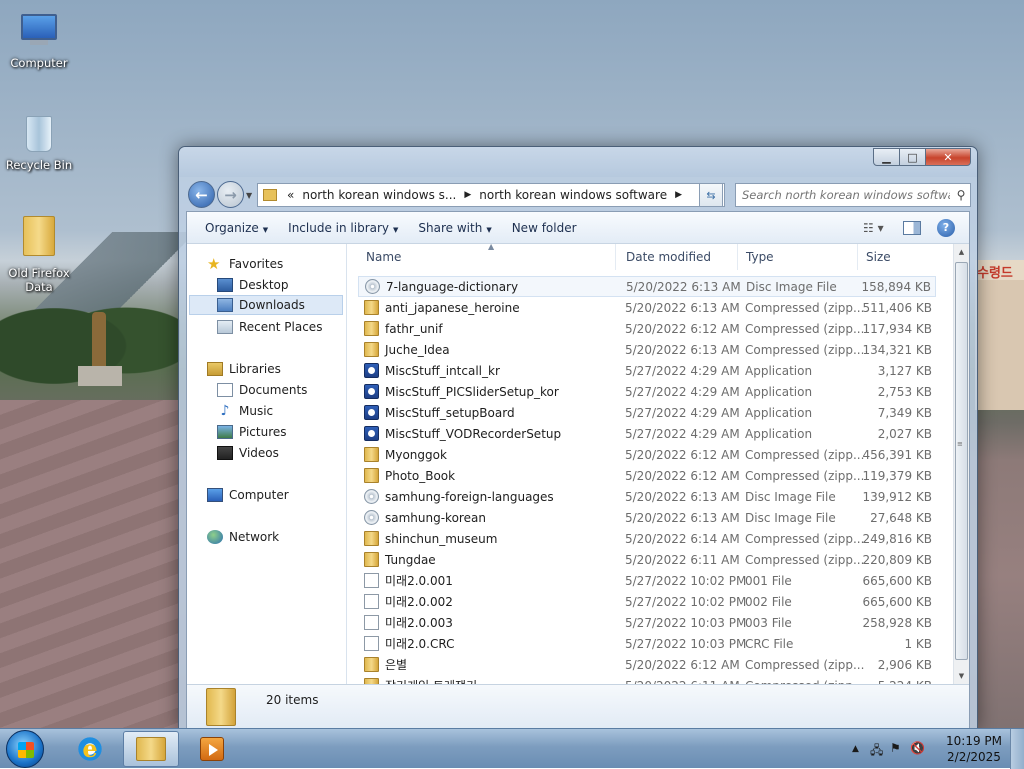  I want to click on file-name: Myonggok, so click(416, 454).